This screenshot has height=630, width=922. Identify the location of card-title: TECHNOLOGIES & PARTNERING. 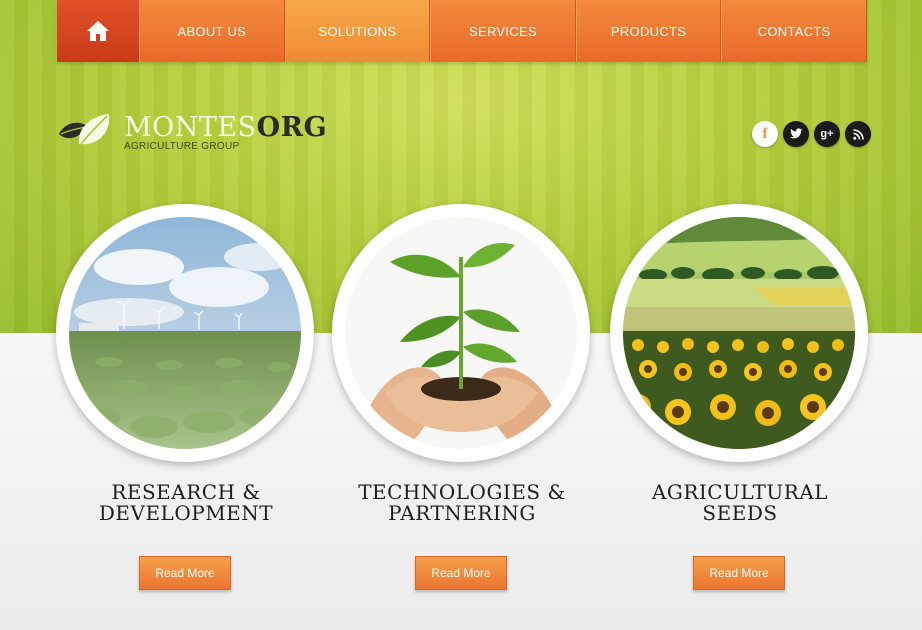
(462, 503).